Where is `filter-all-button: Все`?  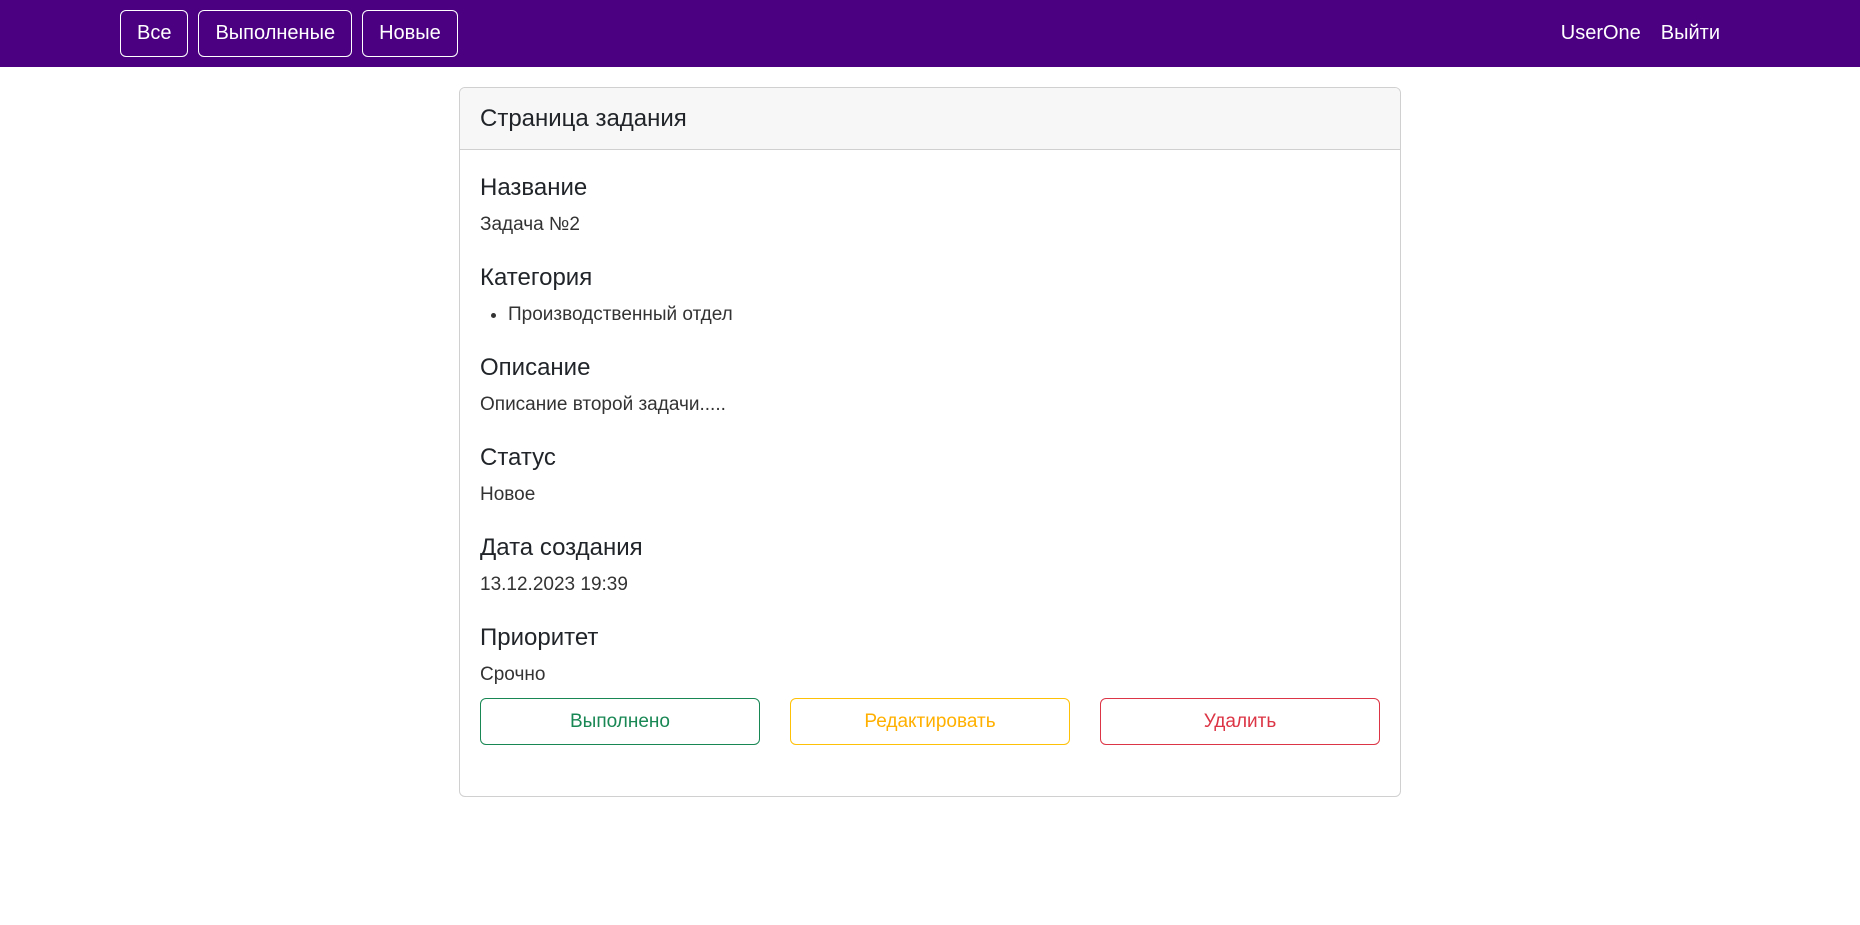
filter-all-button: Все is located at coordinates (154, 33).